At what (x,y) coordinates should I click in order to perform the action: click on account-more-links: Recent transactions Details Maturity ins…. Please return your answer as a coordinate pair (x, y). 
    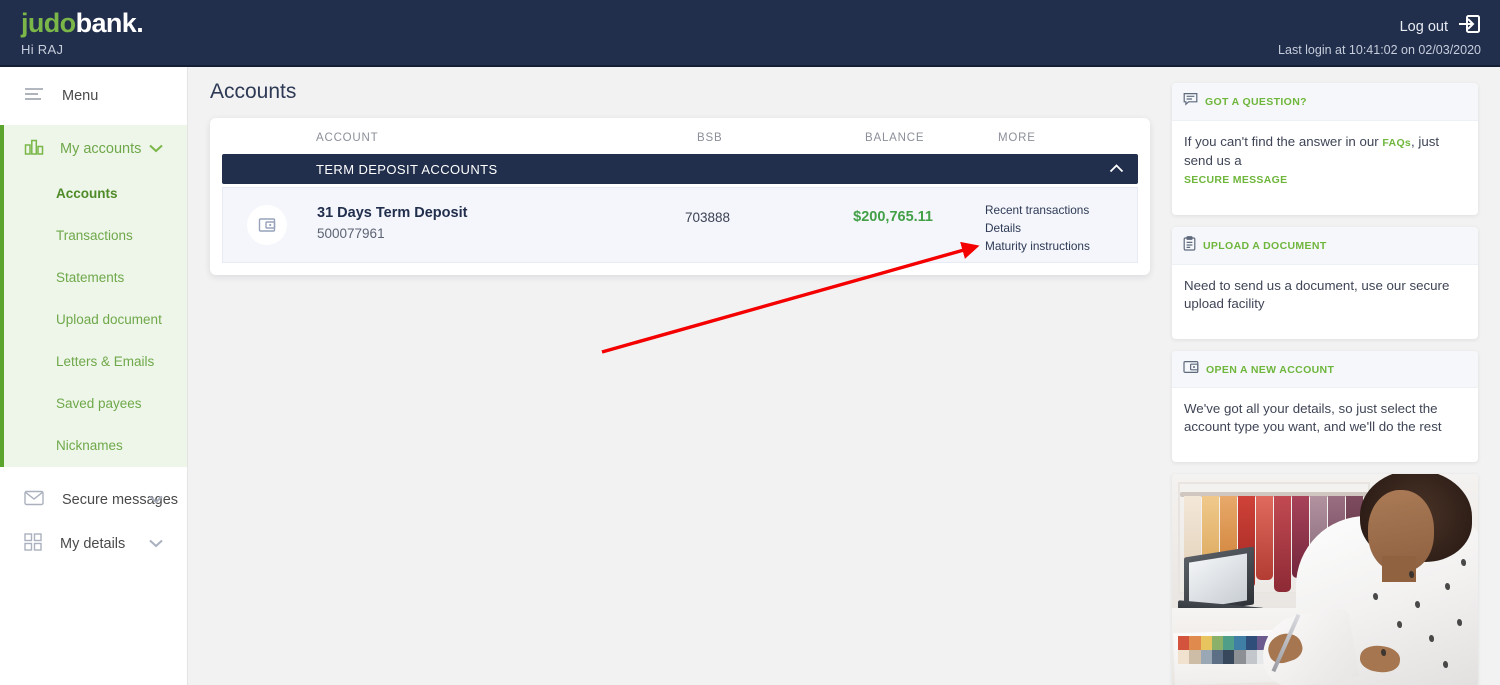
    Looking at the image, I should click on (1037, 228).